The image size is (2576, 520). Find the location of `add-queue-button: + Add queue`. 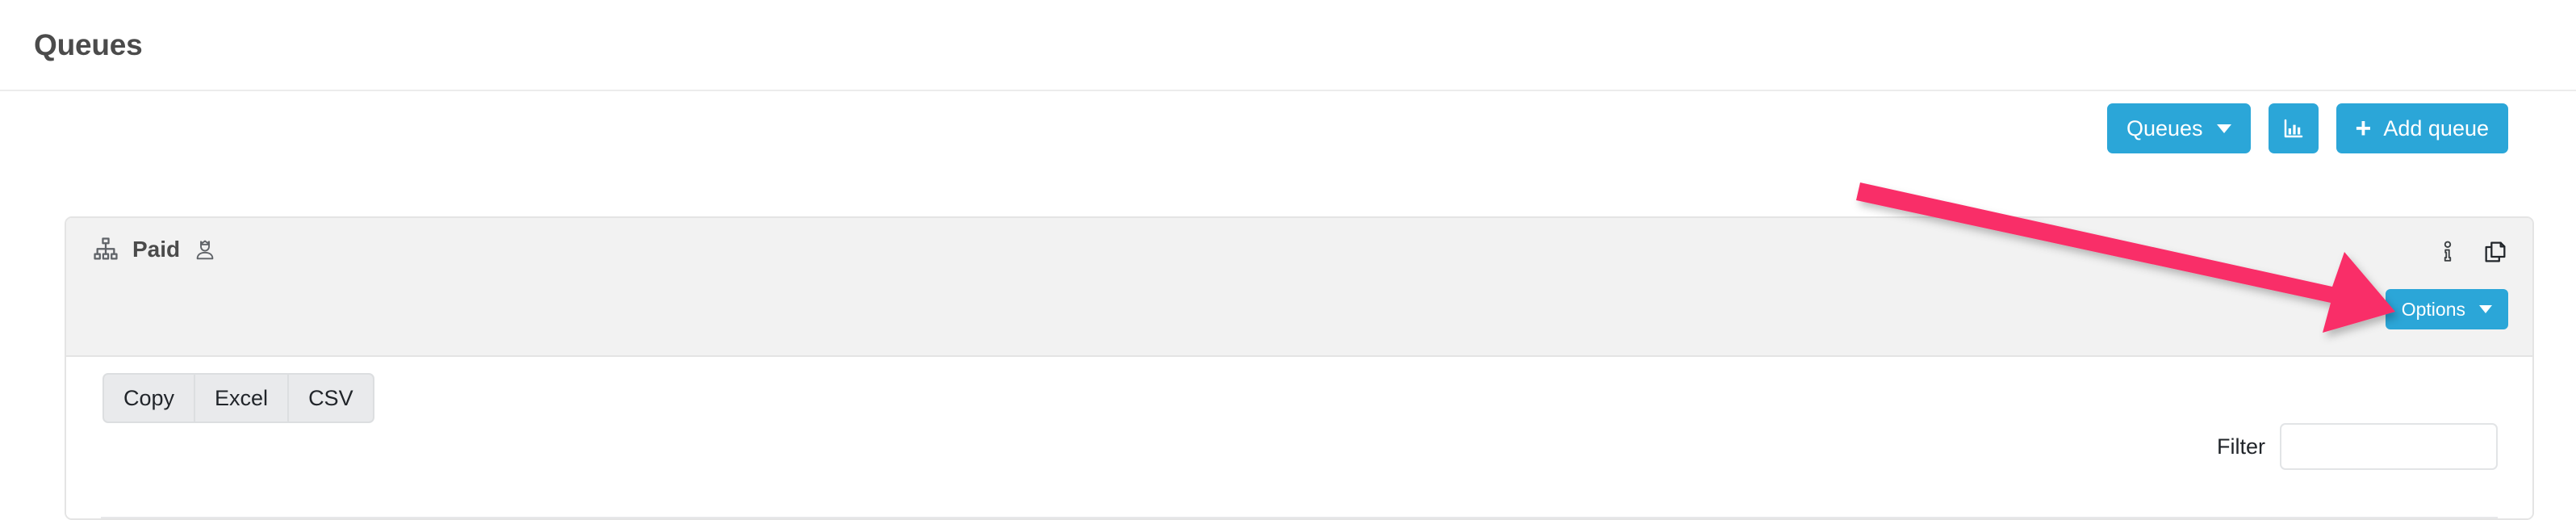

add-queue-button: + Add queue is located at coordinates (2422, 128).